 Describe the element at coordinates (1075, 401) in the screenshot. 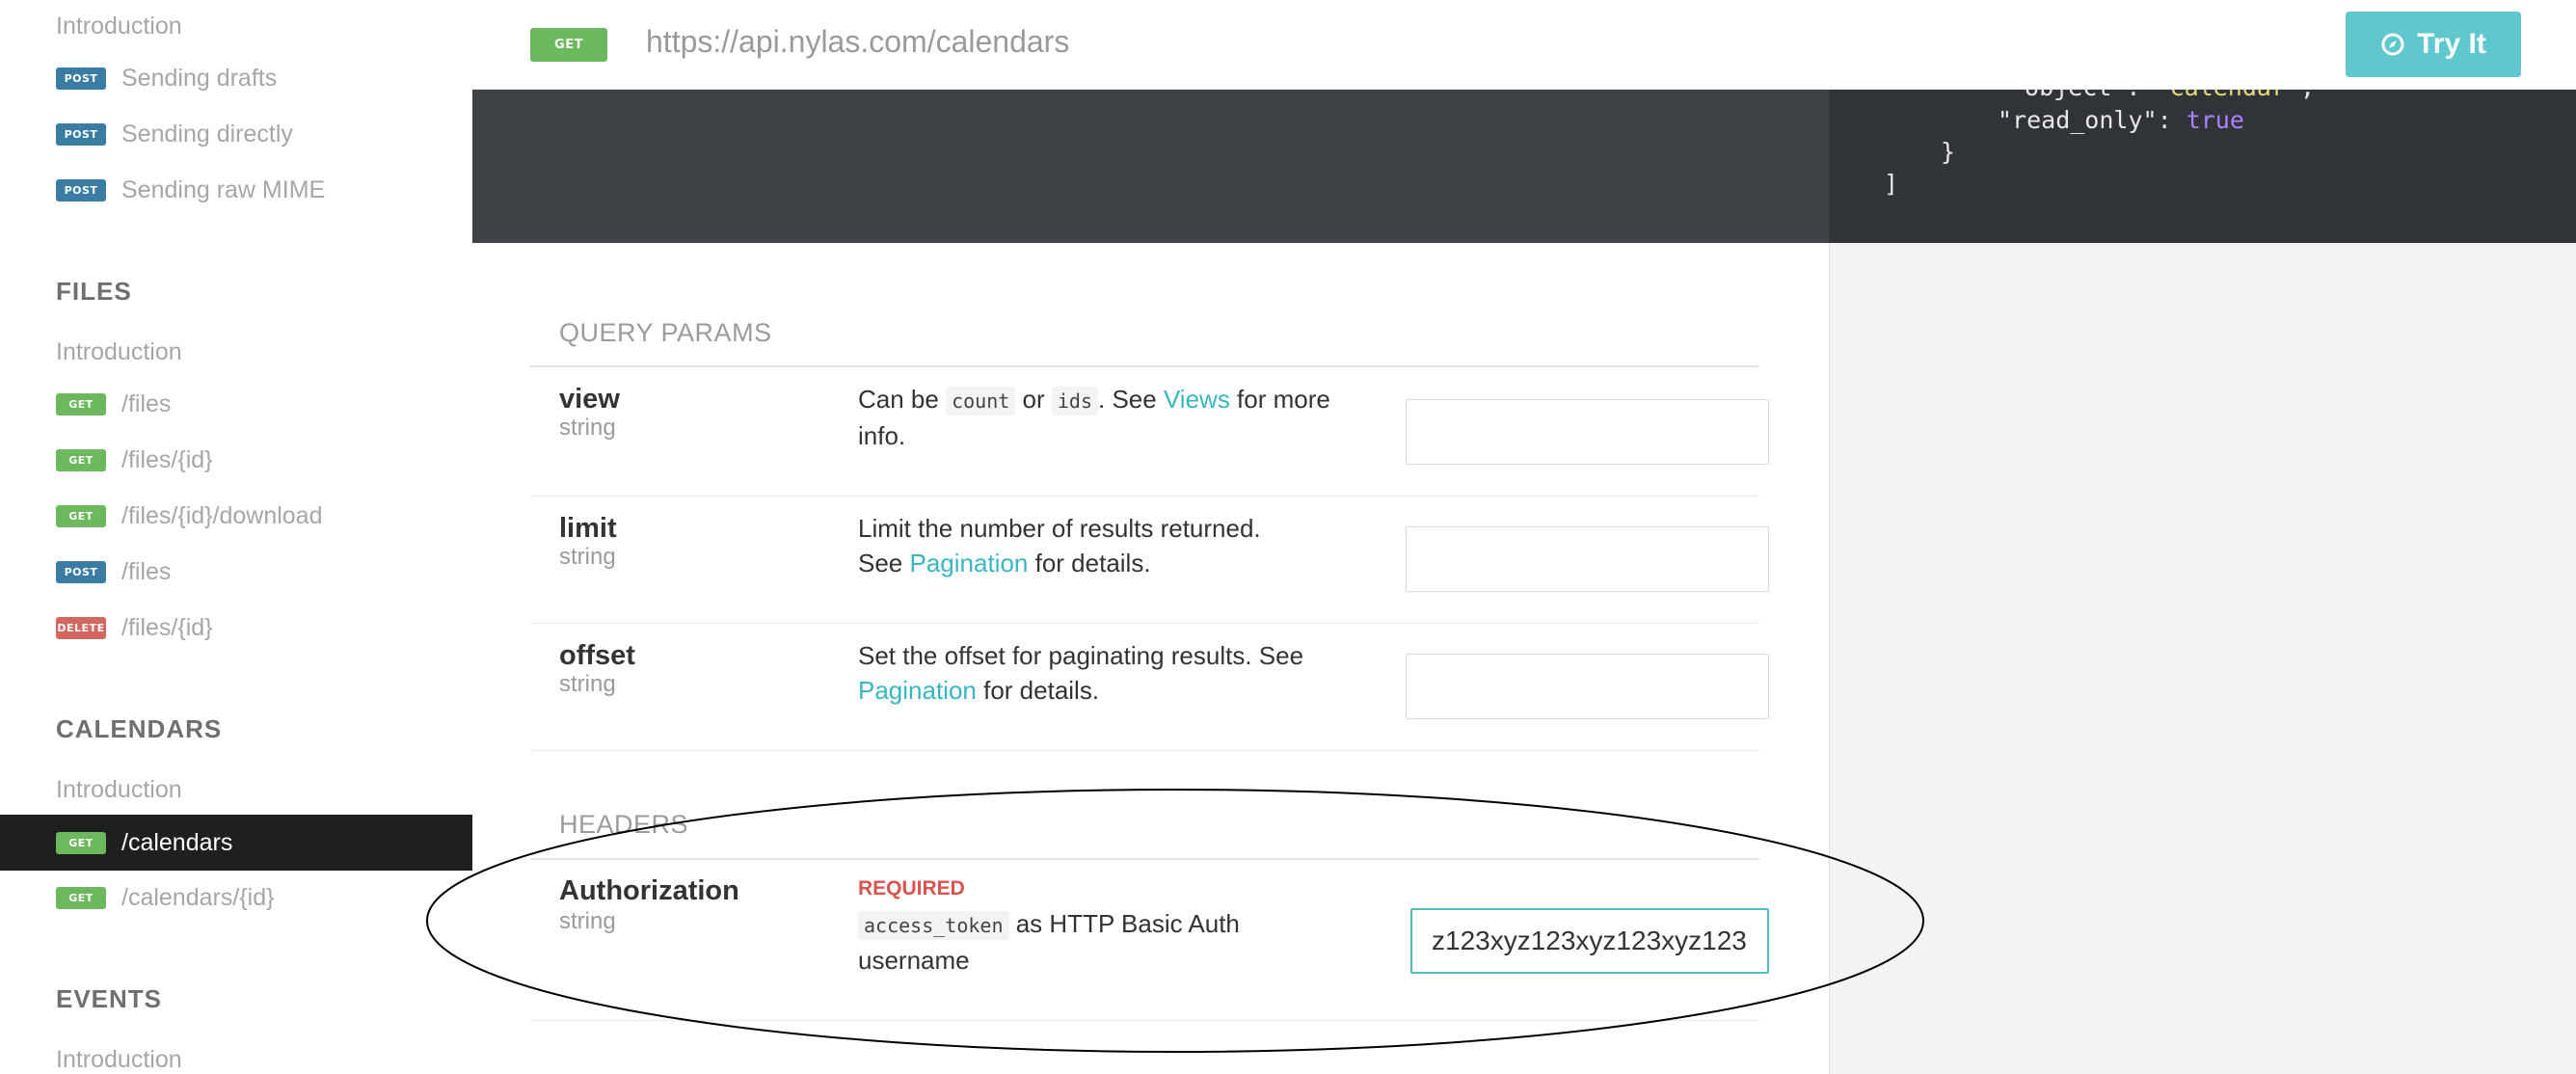

I see `inline-code: ids` at that location.